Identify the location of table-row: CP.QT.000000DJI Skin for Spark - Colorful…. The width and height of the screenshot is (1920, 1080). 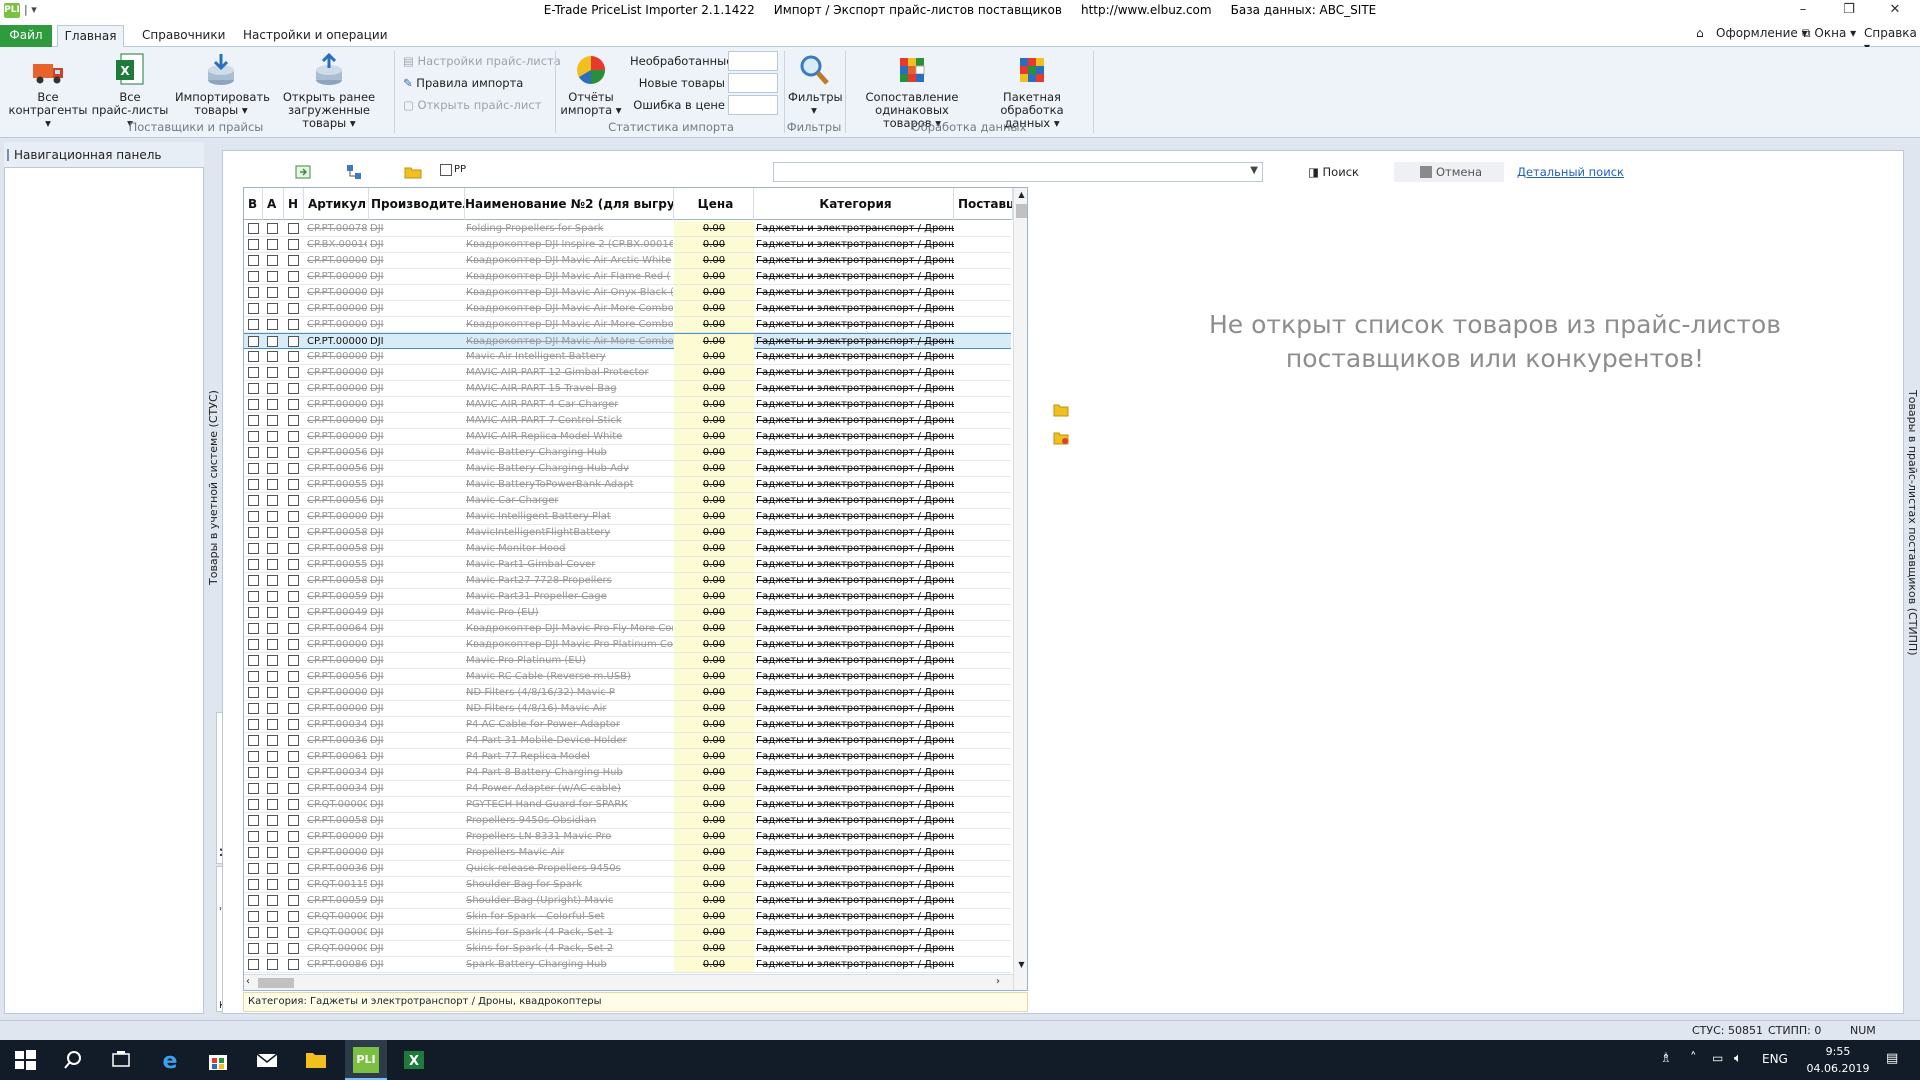
(627, 917).